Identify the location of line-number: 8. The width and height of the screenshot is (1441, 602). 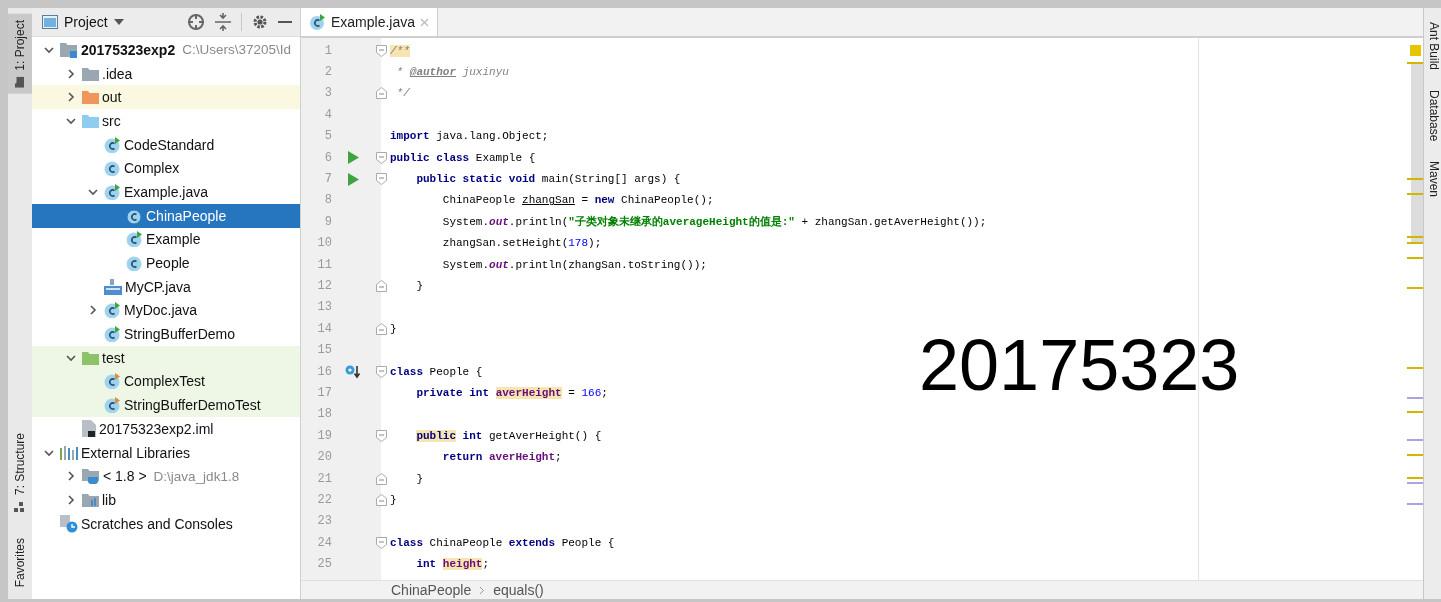
(327, 200).